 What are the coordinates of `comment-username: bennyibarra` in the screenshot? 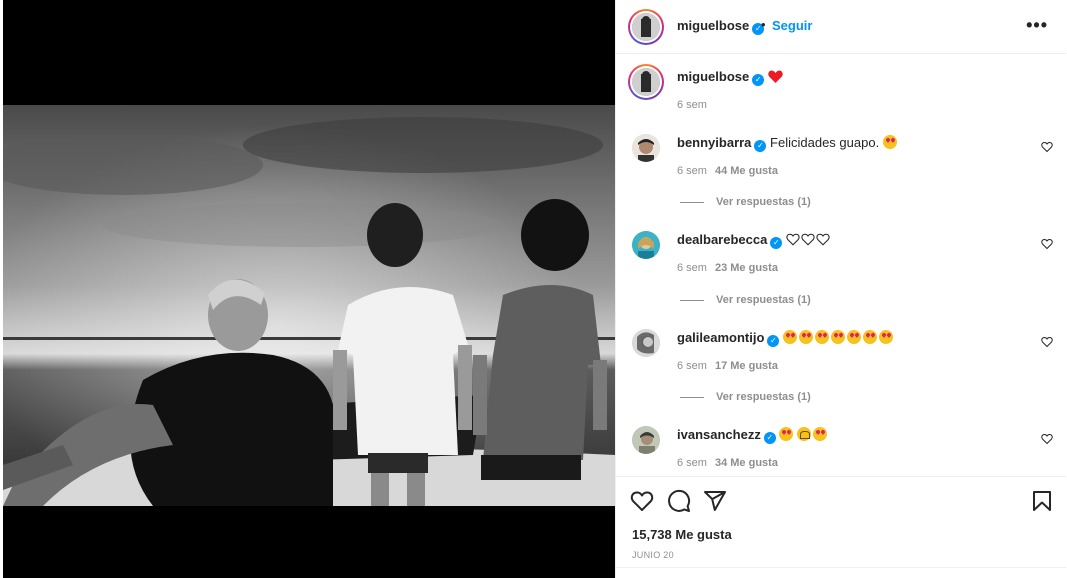 It's located at (714, 142).